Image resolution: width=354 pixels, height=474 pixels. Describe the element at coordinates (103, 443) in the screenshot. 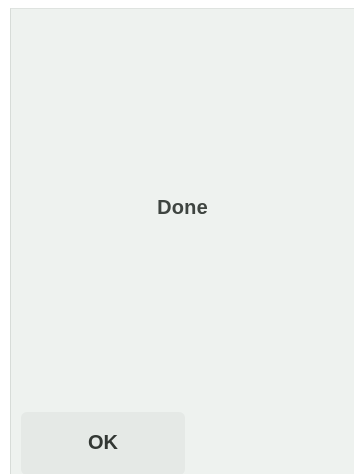

I see `ok-button: OK` at that location.